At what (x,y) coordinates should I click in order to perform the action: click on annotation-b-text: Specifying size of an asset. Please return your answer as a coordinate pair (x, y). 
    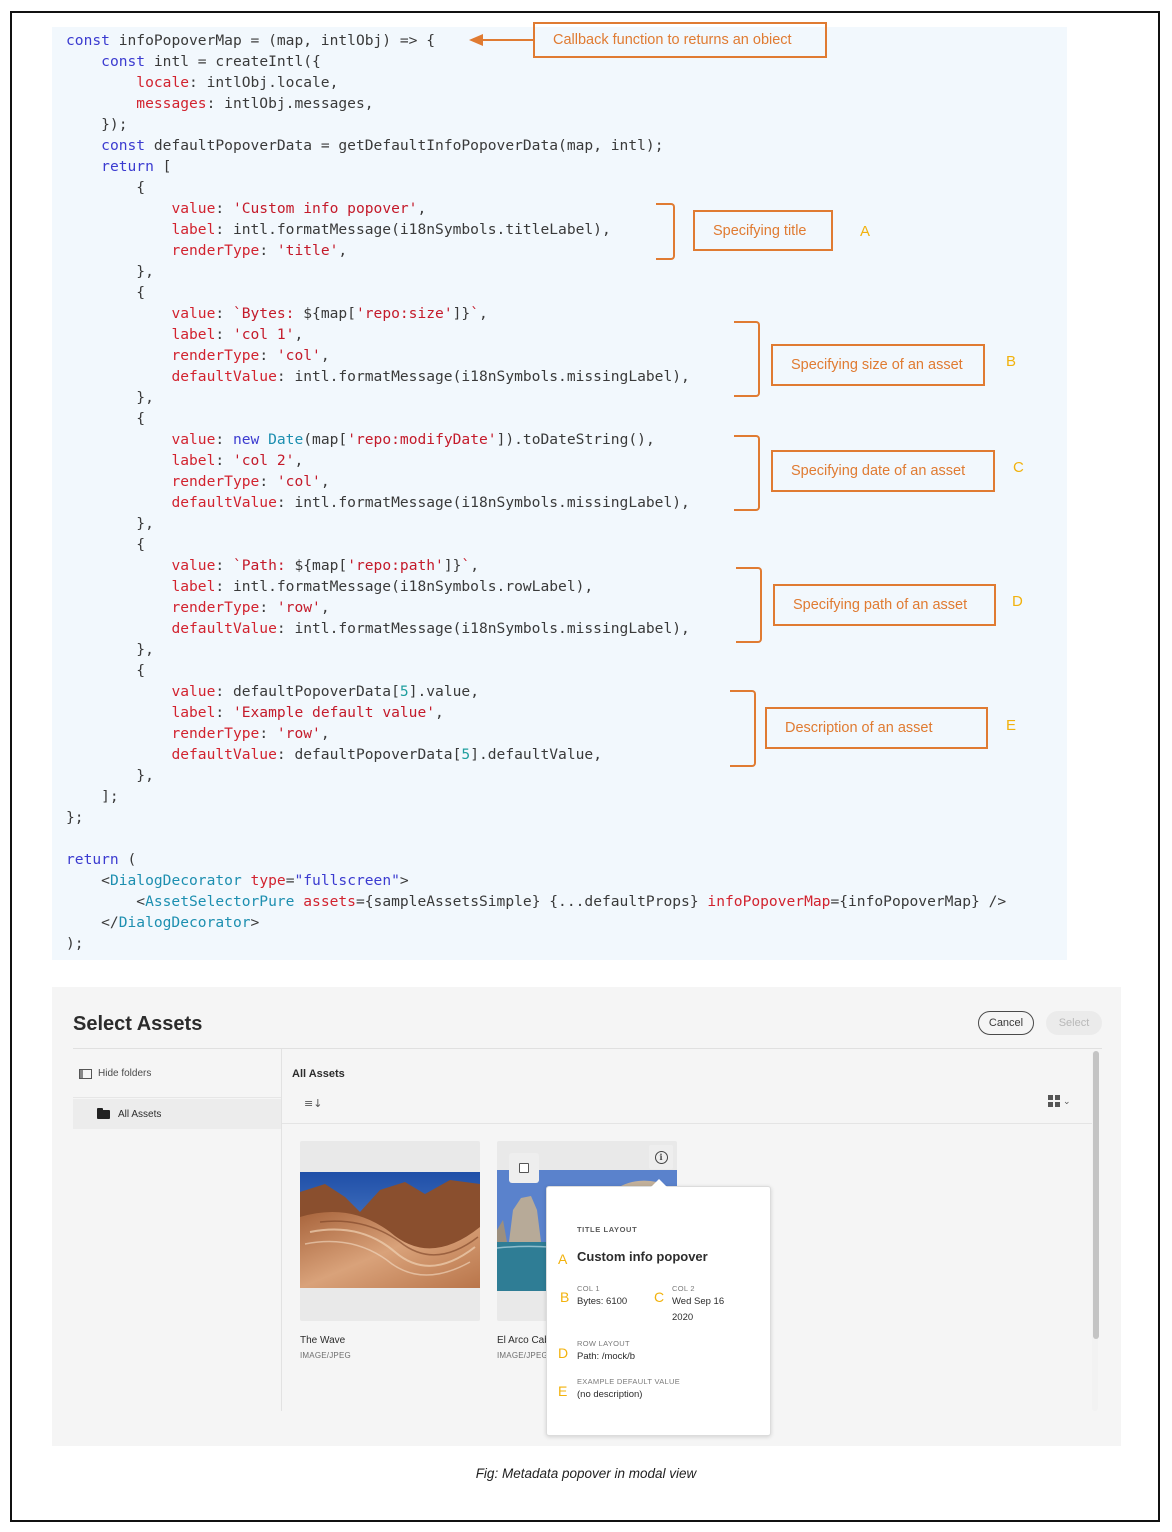
    Looking at the image, I should click on (877, 365).